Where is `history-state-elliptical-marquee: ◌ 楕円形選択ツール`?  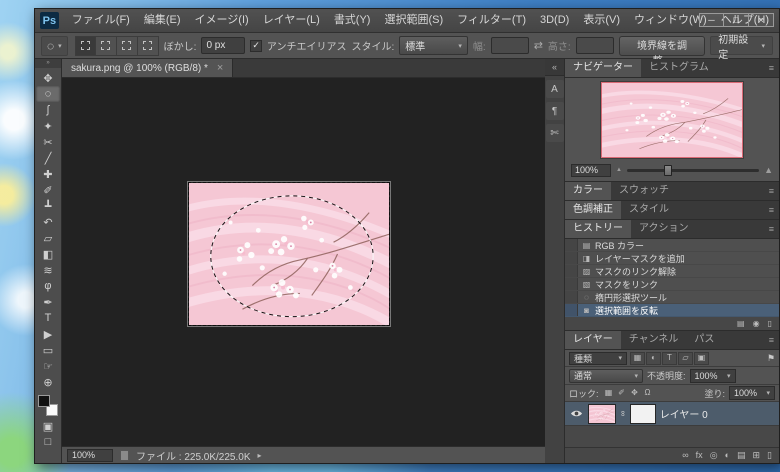
history-state-elliptical-marquee: ◌ 楕円形選択ツール is located at coordinates (672, 297).